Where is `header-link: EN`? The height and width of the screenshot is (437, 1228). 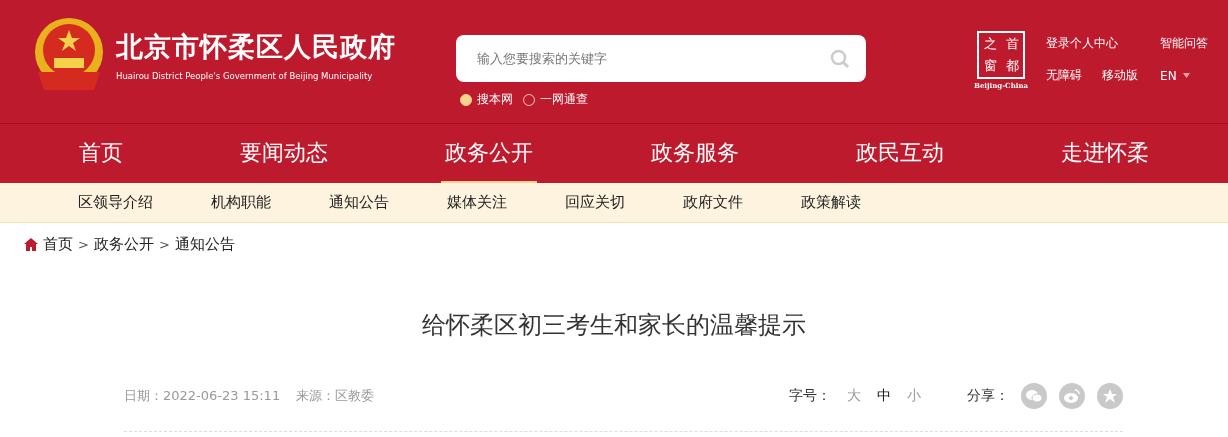 header-link: EN is located at coordinates (1187, 75).